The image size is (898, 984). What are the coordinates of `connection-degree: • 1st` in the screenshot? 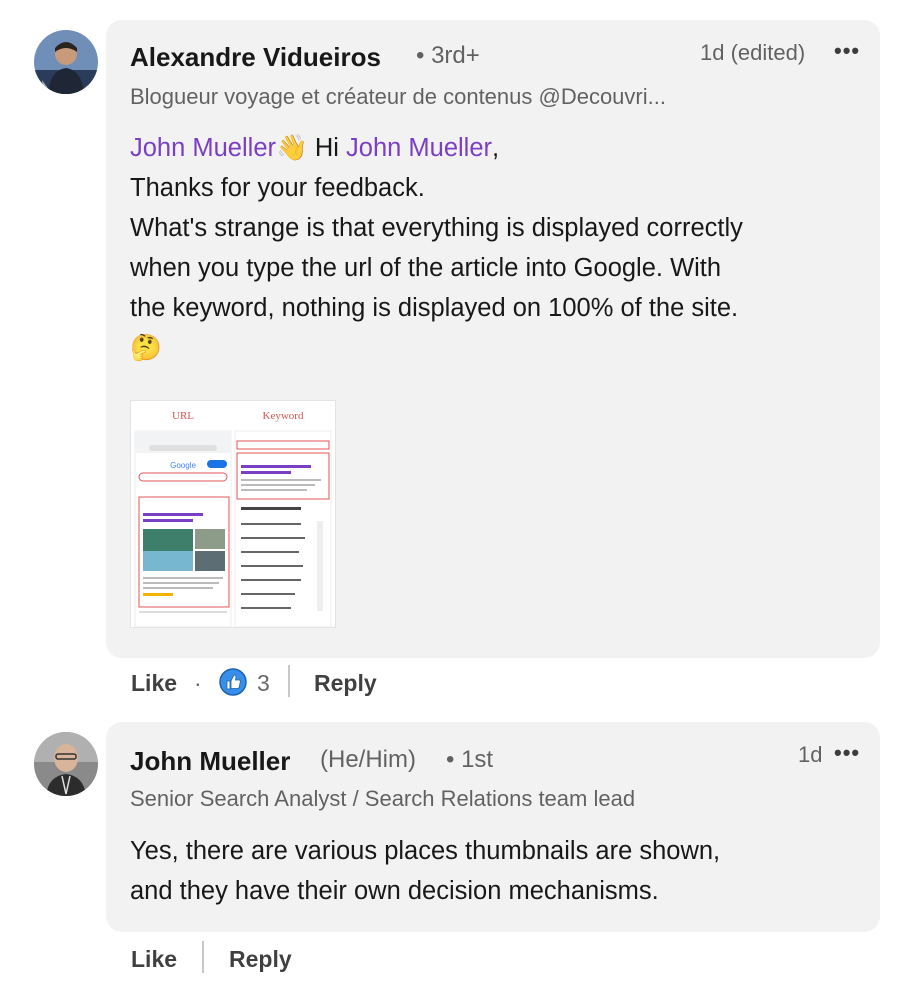 It's located at (470, 759).